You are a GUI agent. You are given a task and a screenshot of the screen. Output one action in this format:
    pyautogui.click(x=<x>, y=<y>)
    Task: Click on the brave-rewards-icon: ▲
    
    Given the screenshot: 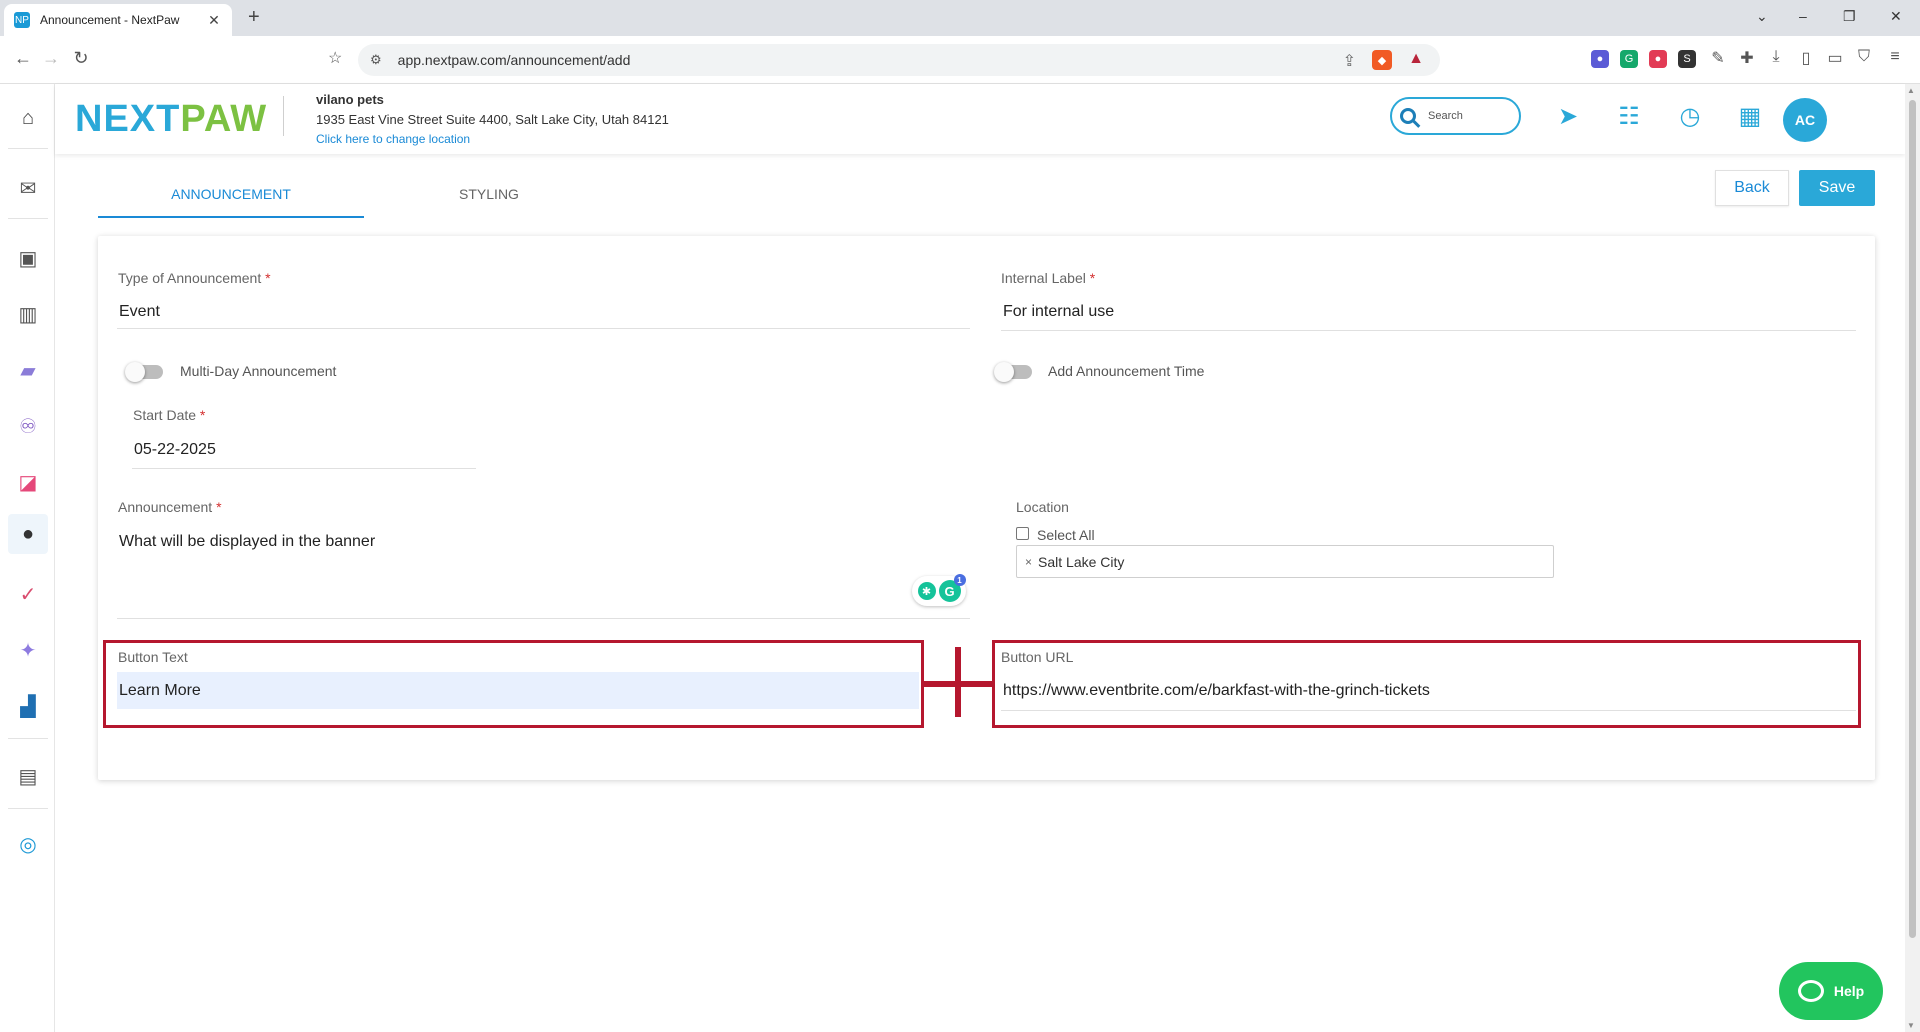 What is the action you would take?
    pyautogui.click(x=1416, y=59)
    